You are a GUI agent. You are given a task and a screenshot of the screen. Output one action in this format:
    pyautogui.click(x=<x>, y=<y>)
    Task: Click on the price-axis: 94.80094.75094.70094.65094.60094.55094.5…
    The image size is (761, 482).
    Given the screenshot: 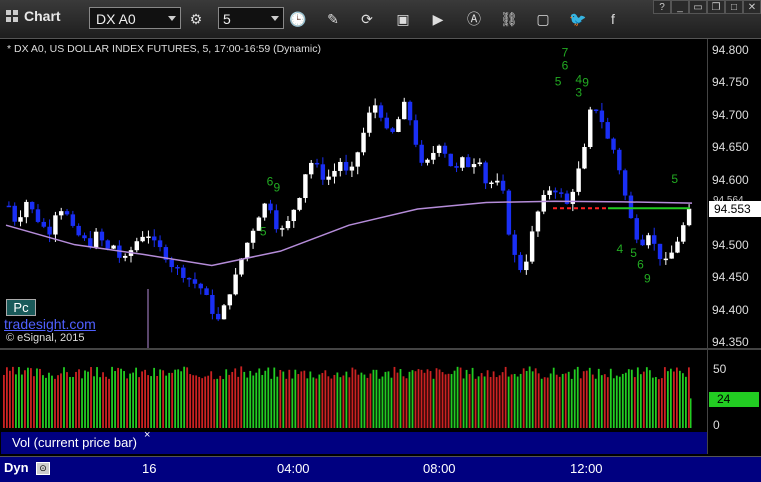 What is the action you would take?
    pyautogui.click(x=734, y=194)
    